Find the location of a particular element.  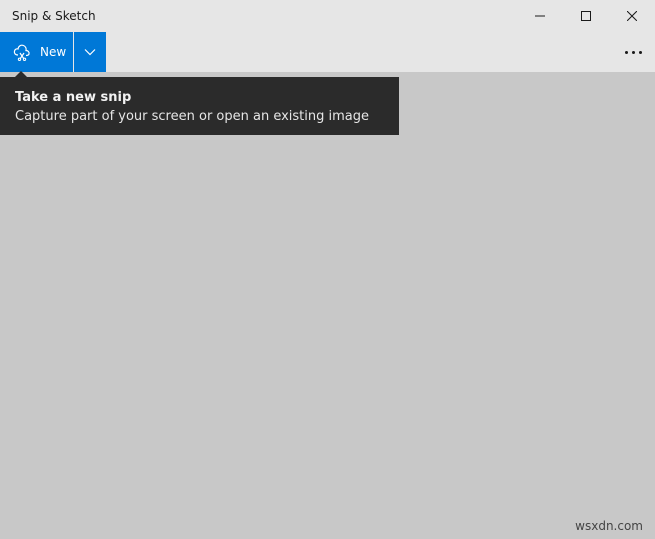

title-bar: Snip & Sketch is located at coordinates (327, 16).